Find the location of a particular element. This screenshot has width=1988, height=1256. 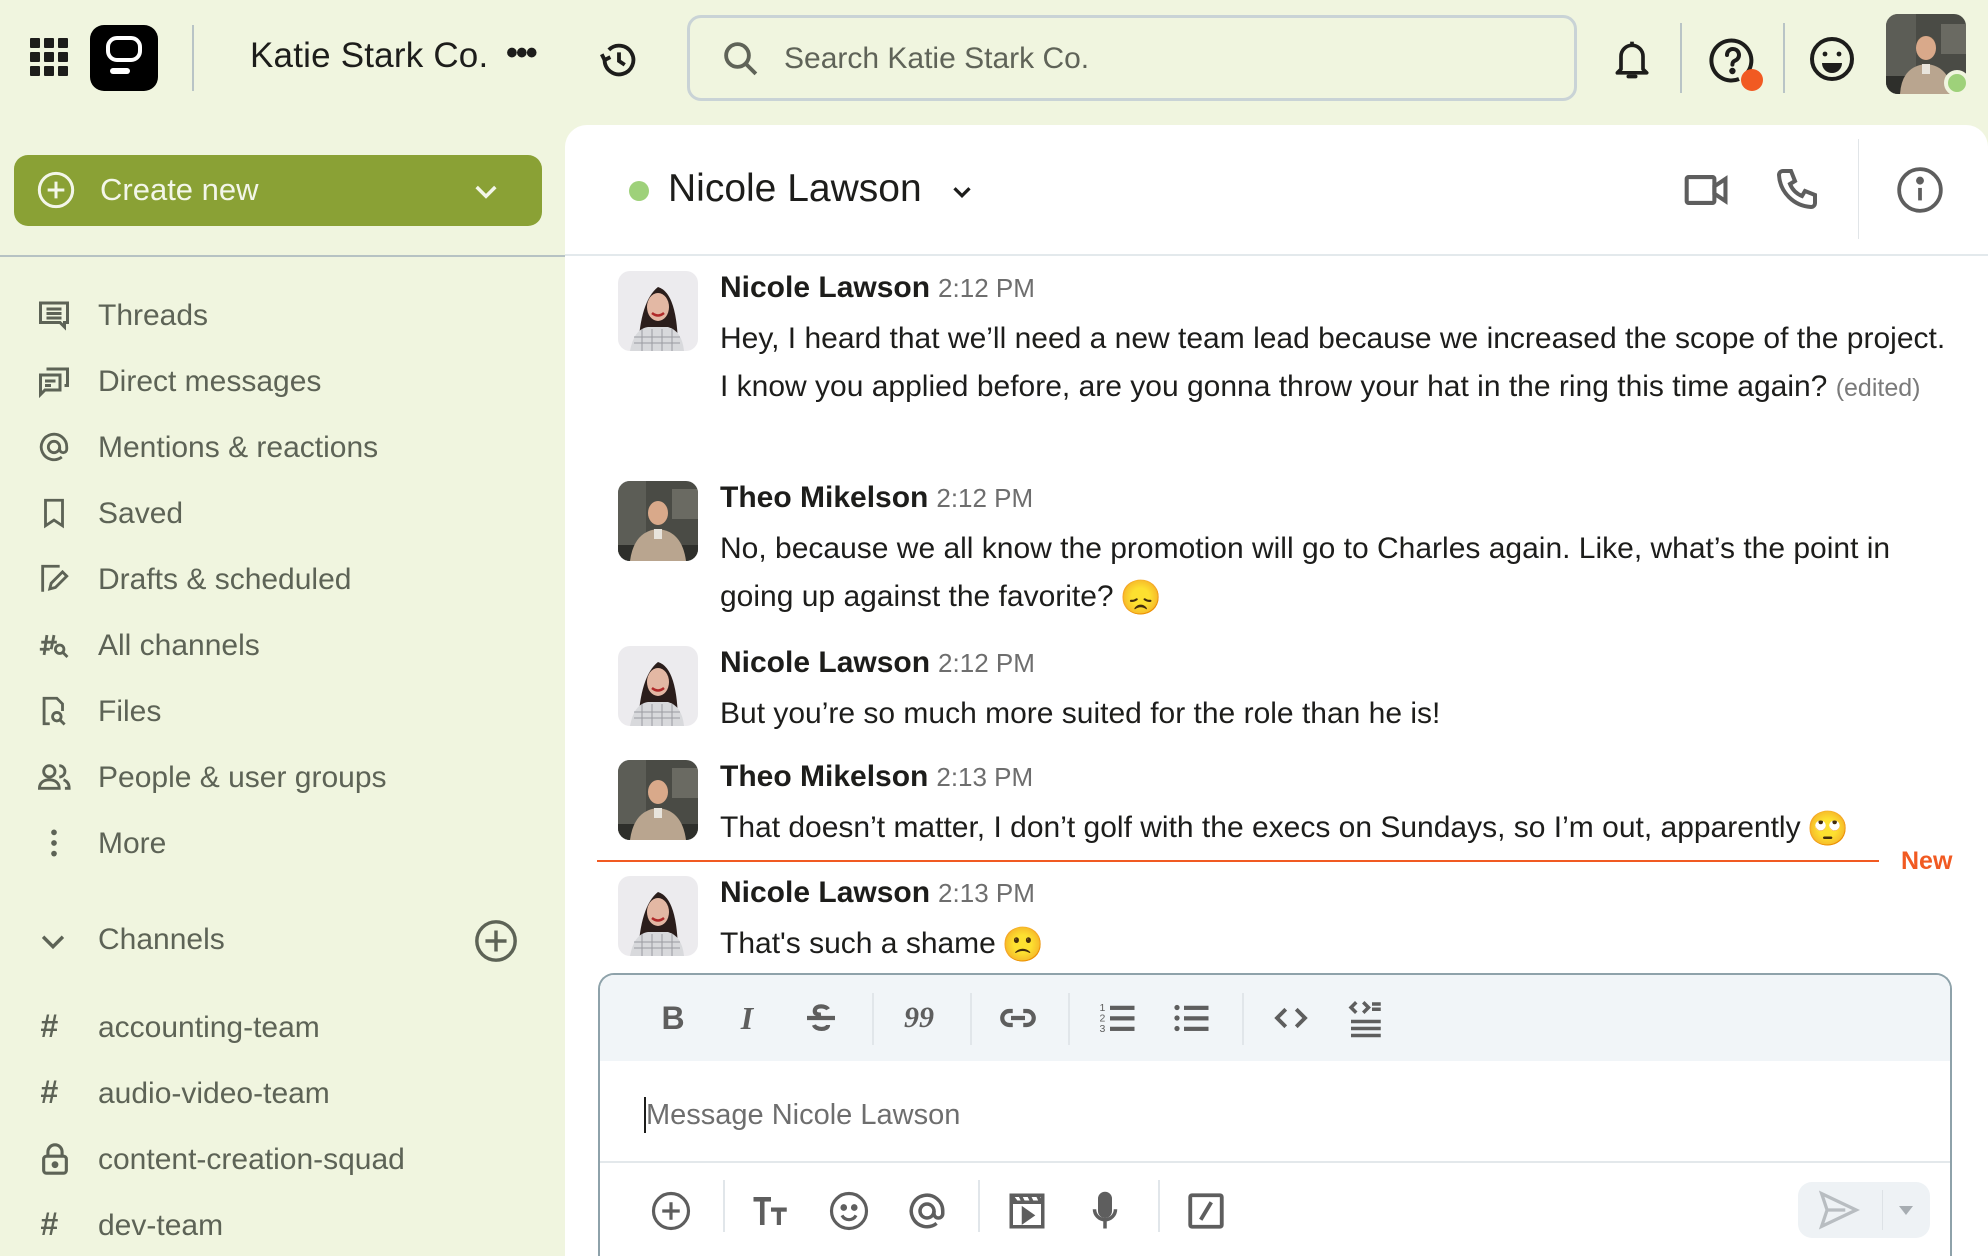

sidebar-divider is located at coordinates (282, 256).